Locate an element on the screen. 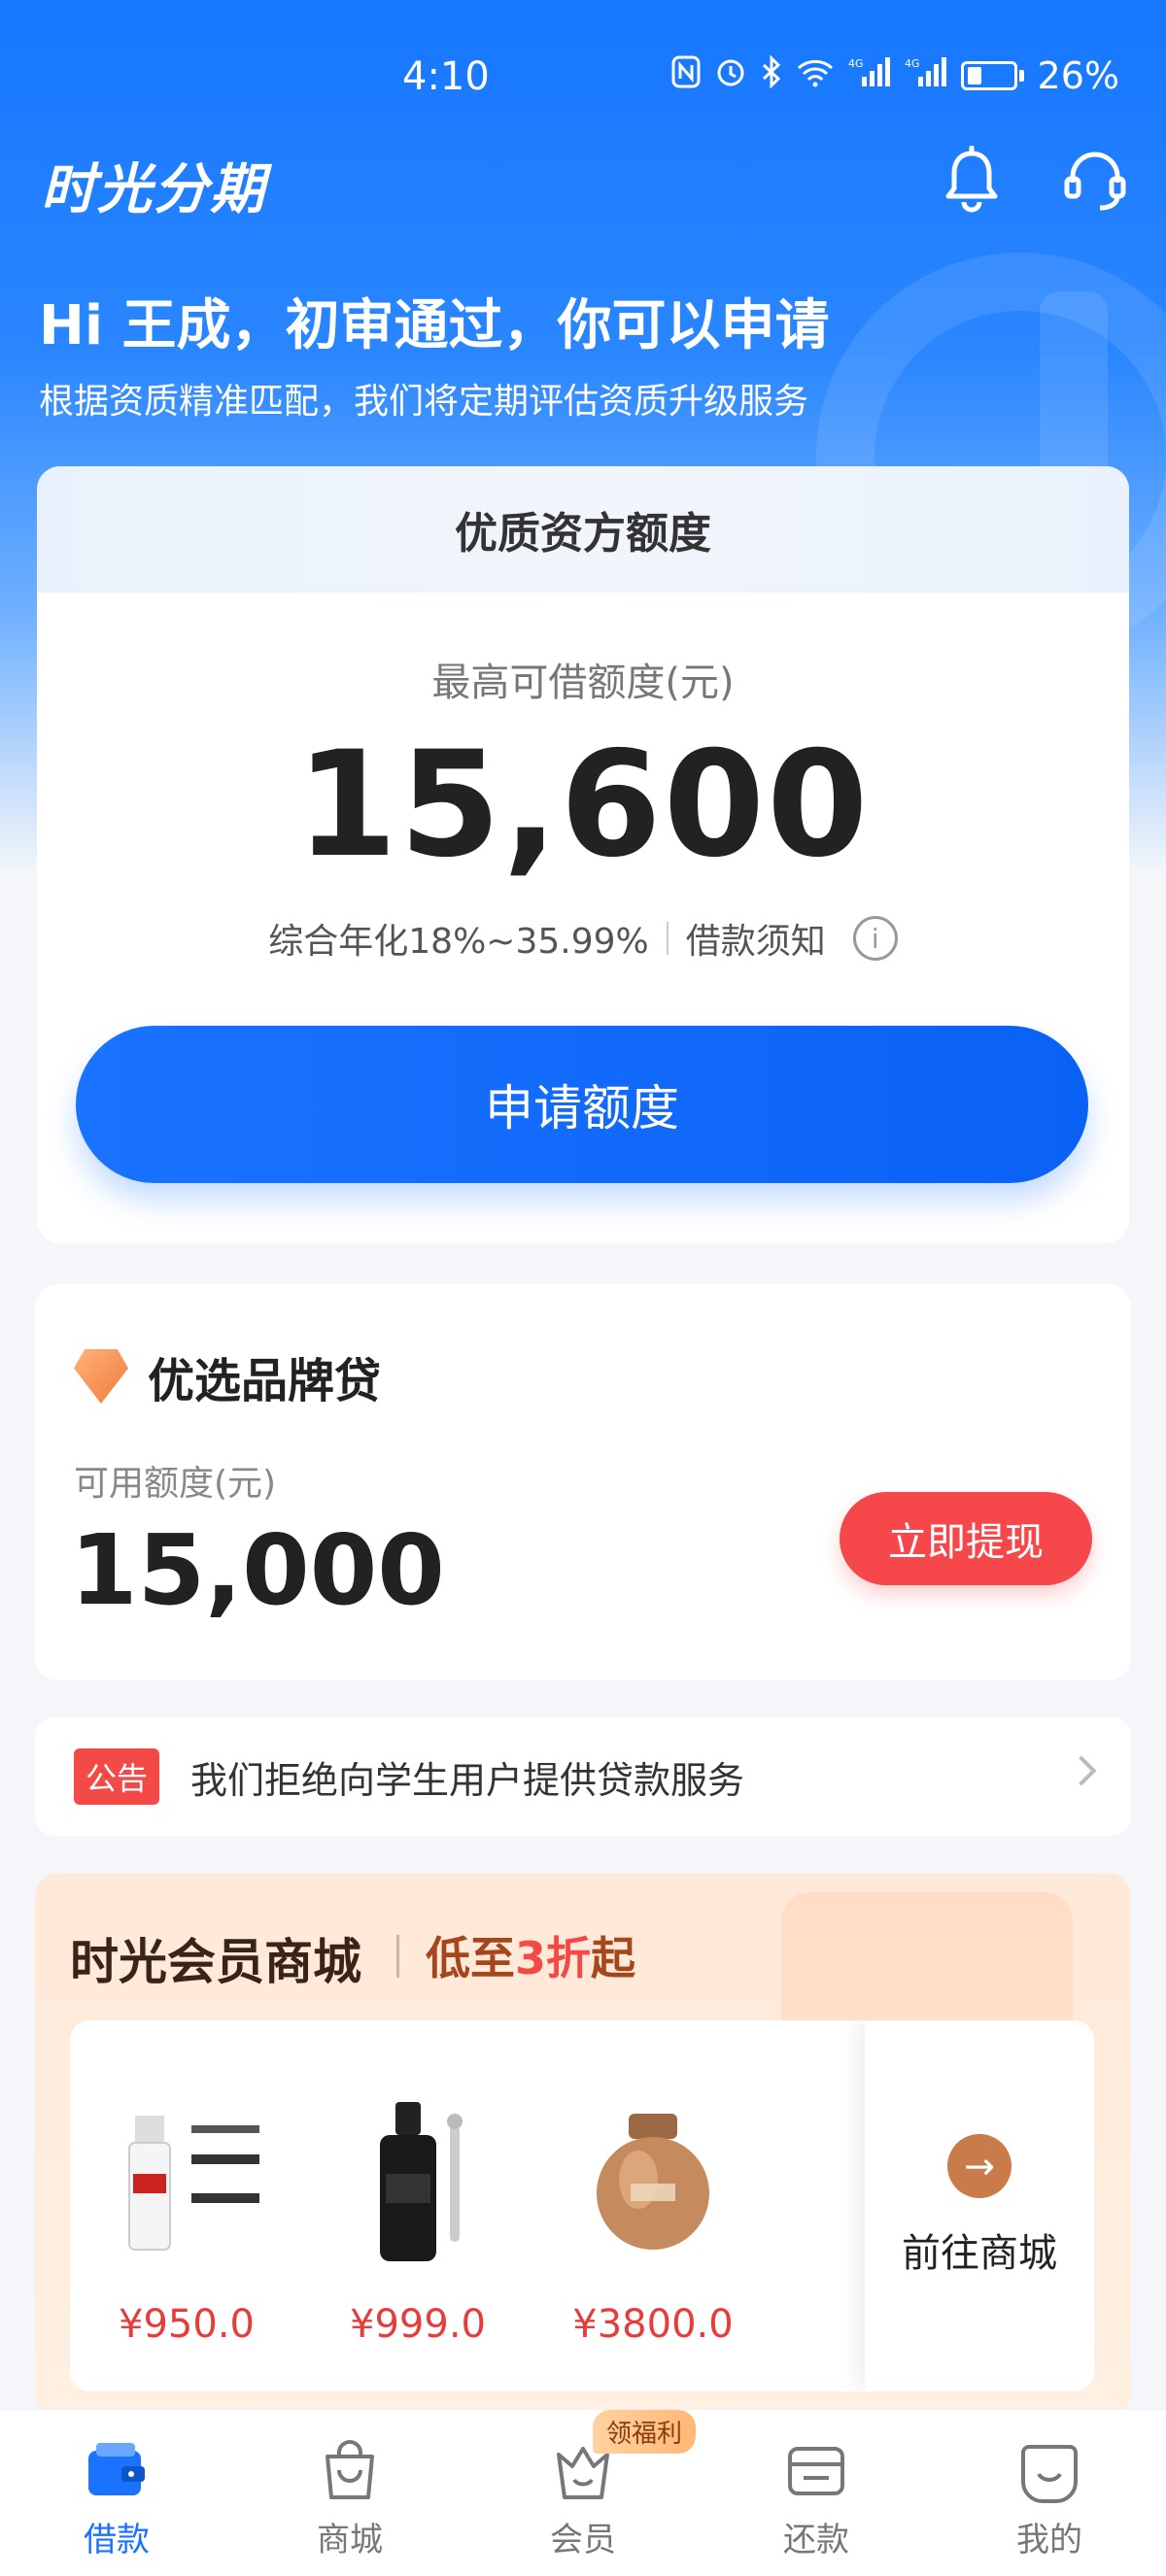  max-quota-label: 最高可借额度(元) is located at coordinates (583, 683).